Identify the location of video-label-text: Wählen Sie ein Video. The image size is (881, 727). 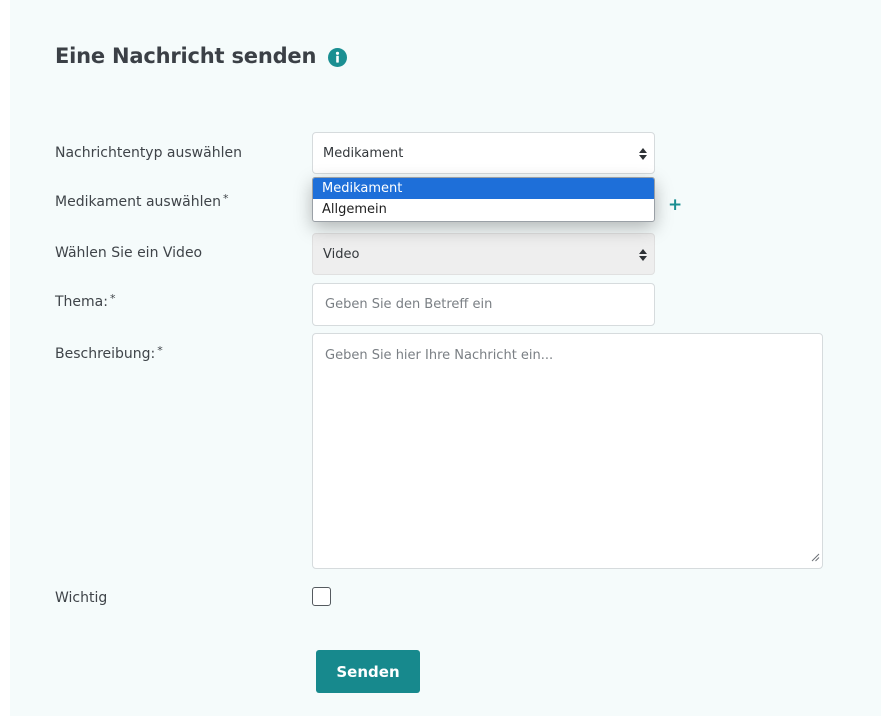
(129, 253).